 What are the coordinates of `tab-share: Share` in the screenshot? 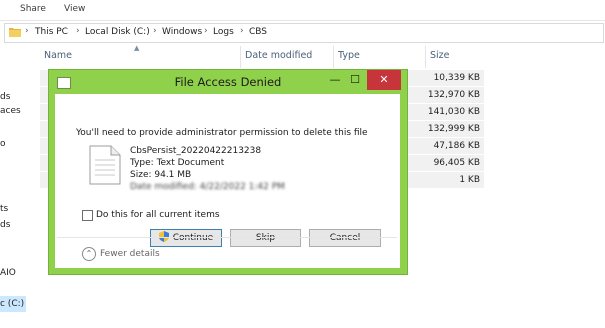 It's located at (33, 9).